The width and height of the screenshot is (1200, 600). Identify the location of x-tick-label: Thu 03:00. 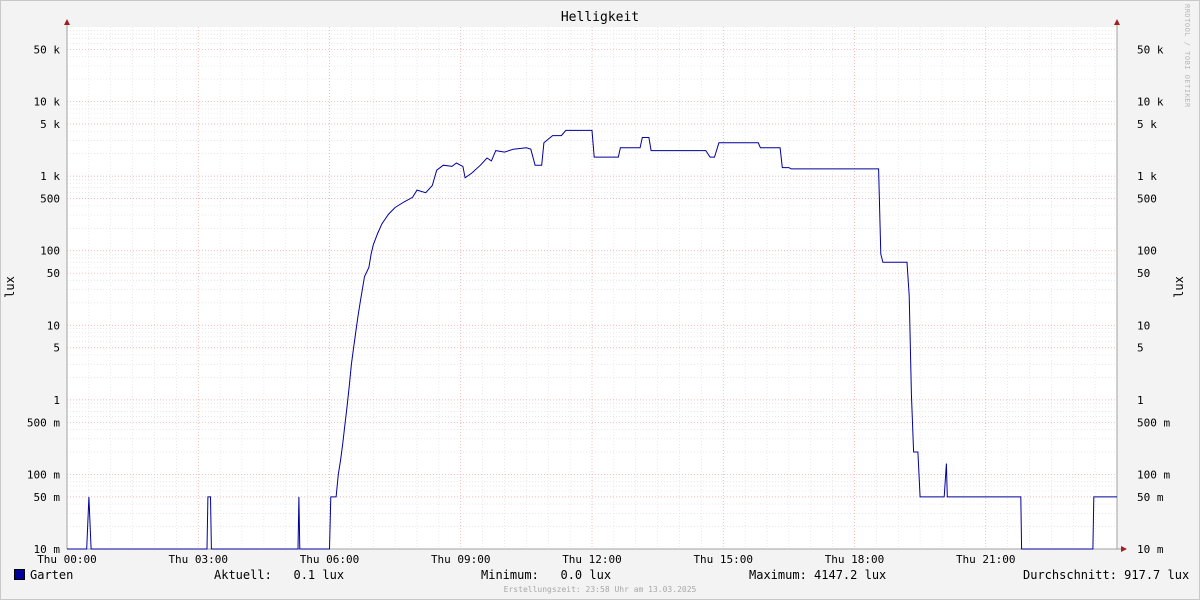
(198, 559).